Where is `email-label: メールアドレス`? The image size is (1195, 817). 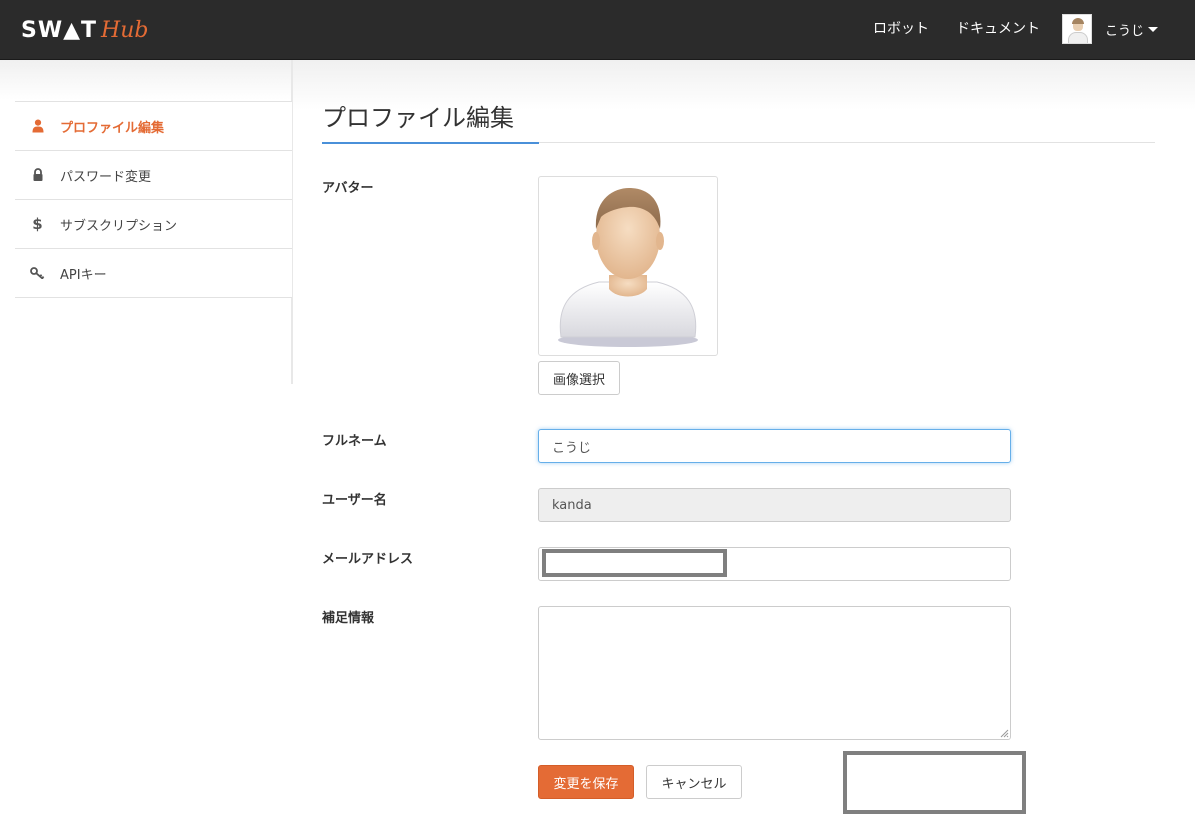
email-label: メールアドレス is located at coordinates (368, 559).